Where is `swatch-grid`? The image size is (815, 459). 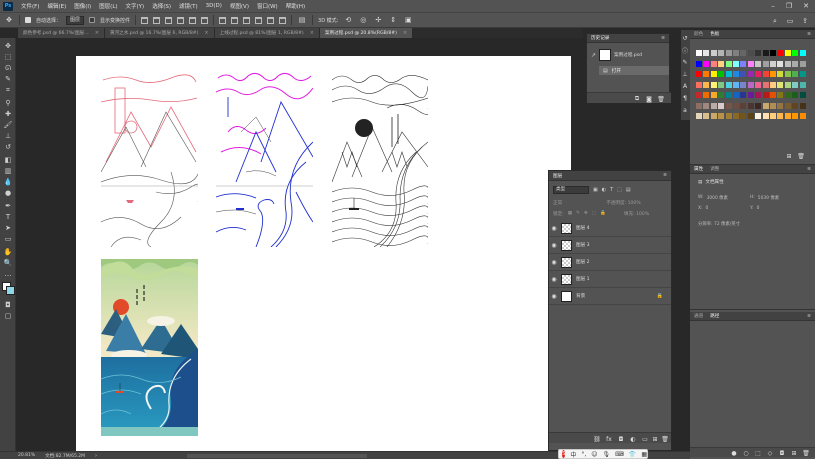 swatch-grid is located at coordinates (752, 90).